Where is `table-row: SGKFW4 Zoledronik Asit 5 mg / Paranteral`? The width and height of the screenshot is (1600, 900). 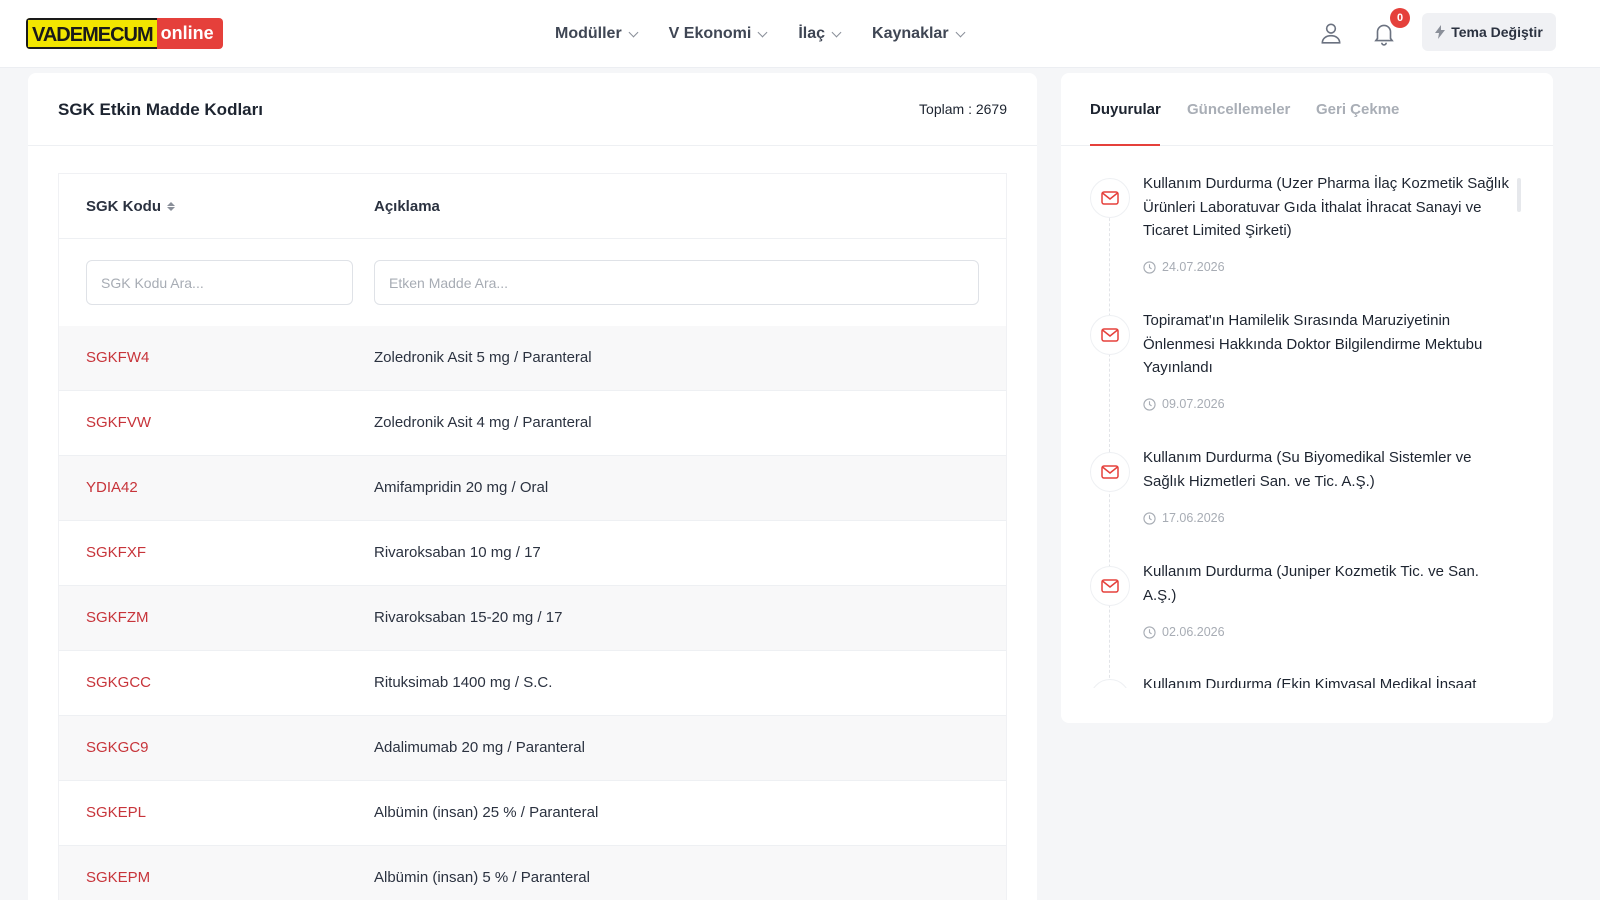 table-row: SGKFW4 Zoledronik Asit 5 mg / Paranteral is located at coordinates (532, 358).